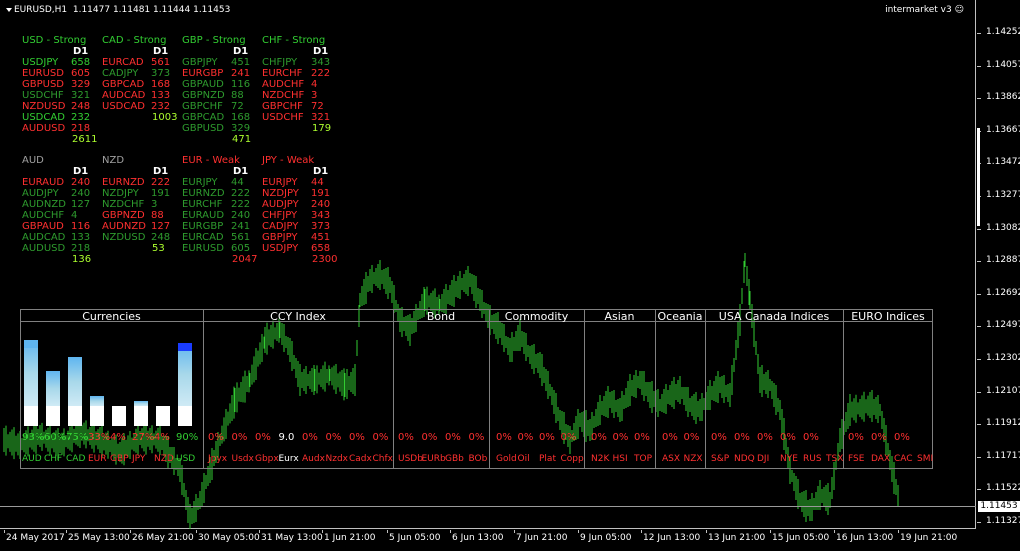  I want to click on currency-label: GBP, so click(119, 459).